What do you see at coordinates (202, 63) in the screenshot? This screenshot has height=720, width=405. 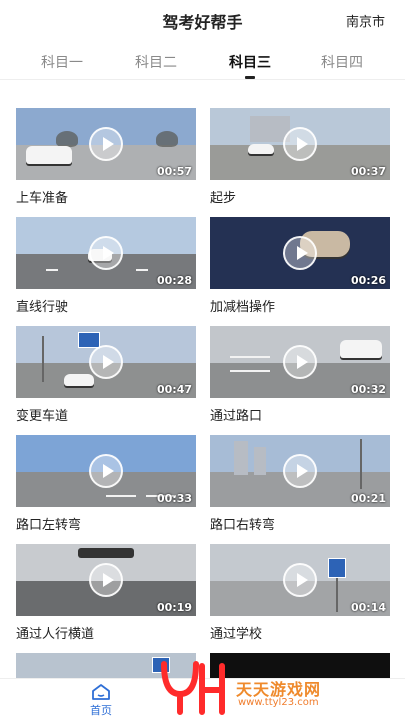 I see `subject-tabs: 科目一 科目二 科目三 科目四` at bounding box center [202, 63].